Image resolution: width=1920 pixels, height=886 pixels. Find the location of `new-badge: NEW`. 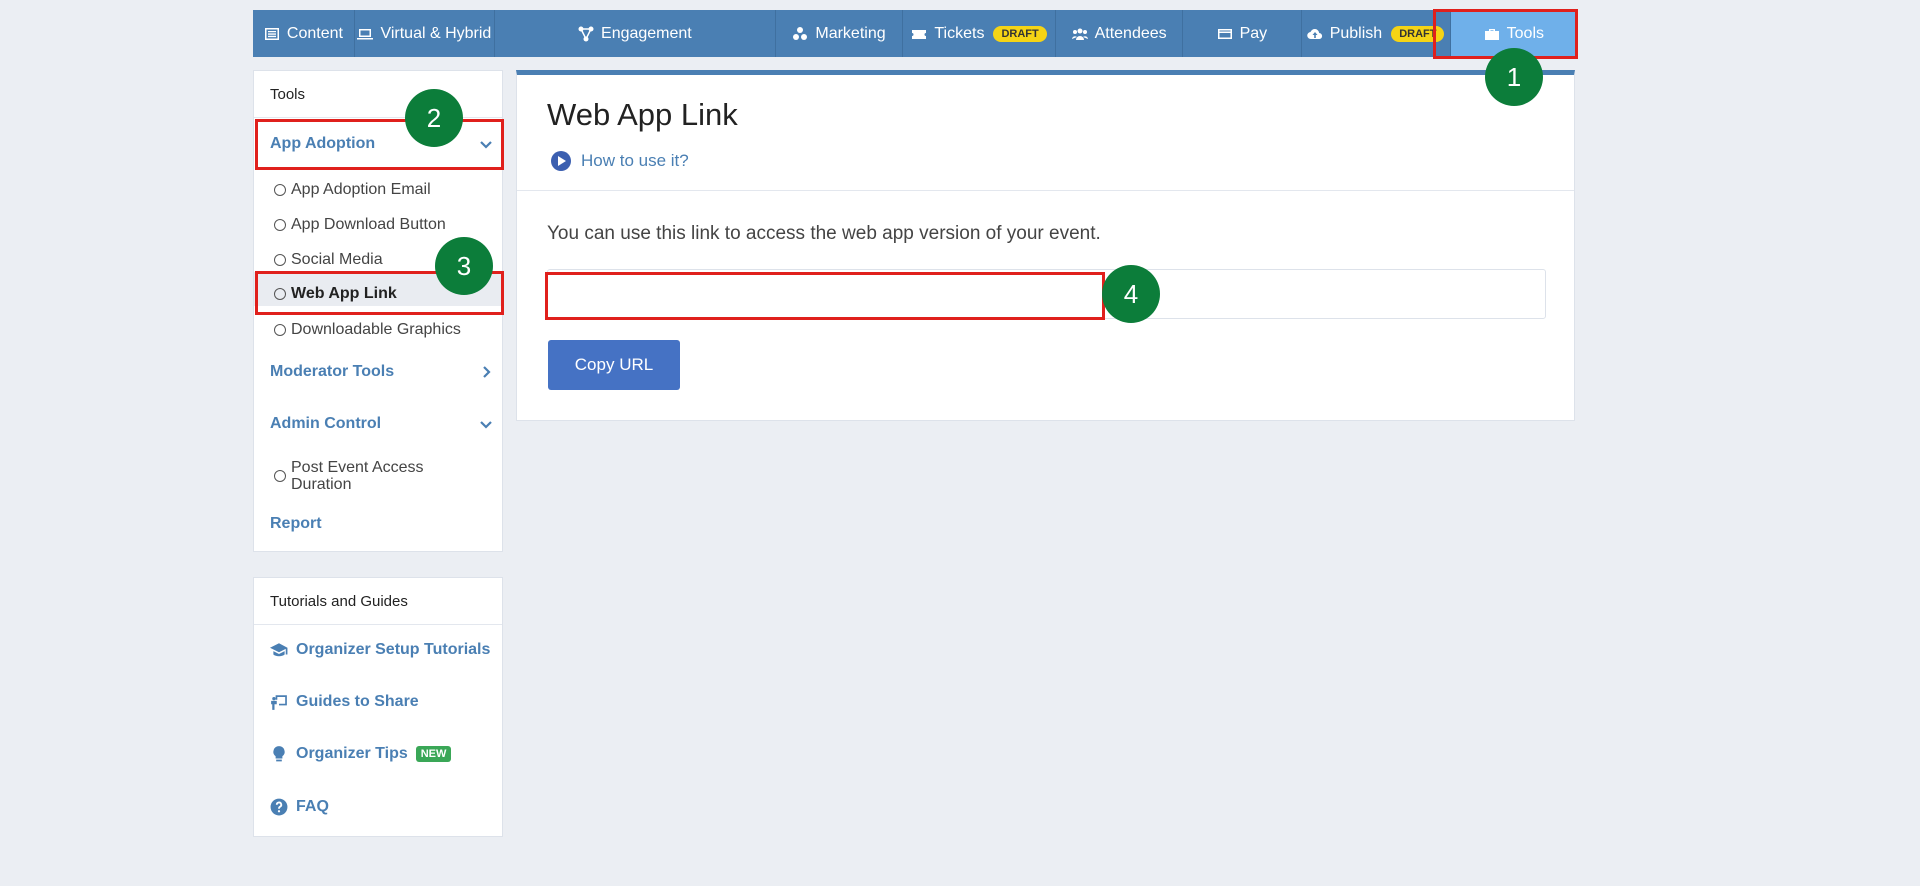

new-badge: NEW is located at coordinates (433, 754).